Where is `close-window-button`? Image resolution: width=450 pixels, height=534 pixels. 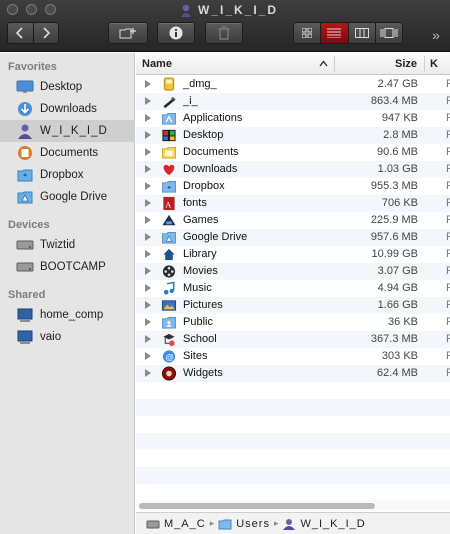
close-window-button is located at coordinates (12, 9).